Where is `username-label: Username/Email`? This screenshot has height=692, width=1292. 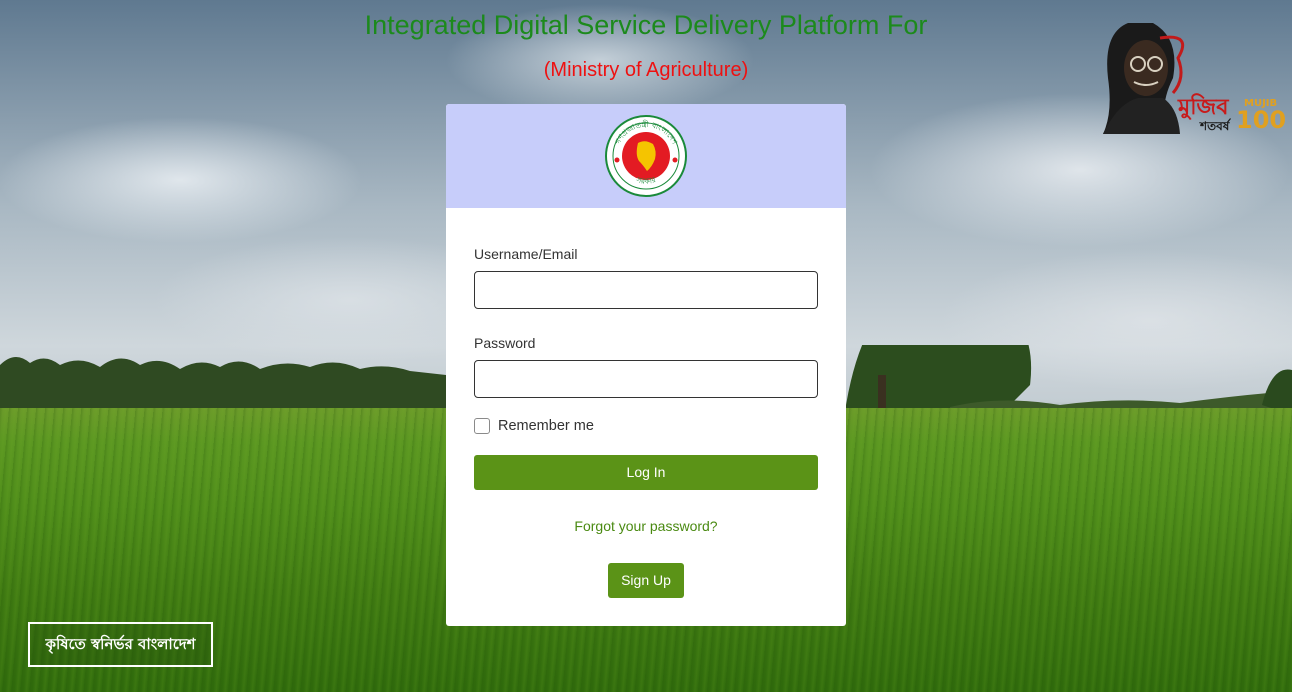
username-label: Username/Email is located at coordinates (526, 254).